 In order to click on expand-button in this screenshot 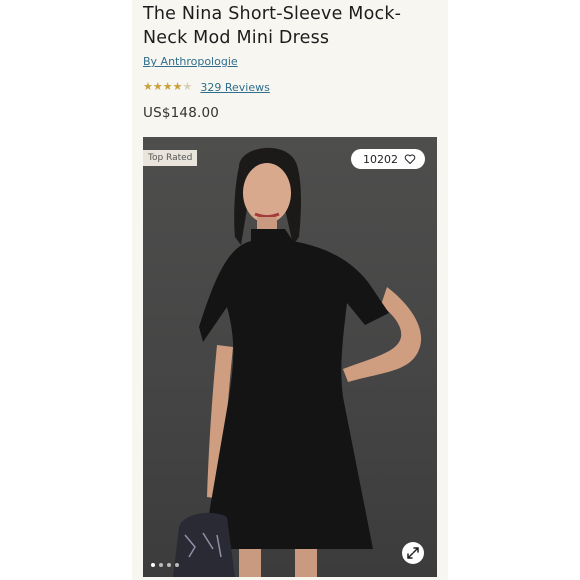, I will do `click(413, 553)`.